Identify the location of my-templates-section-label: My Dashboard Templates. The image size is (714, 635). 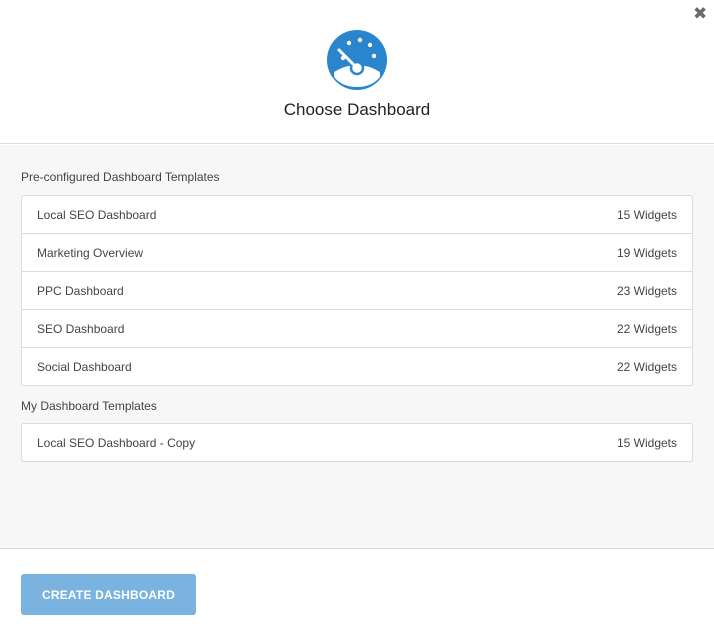
(89, 406).